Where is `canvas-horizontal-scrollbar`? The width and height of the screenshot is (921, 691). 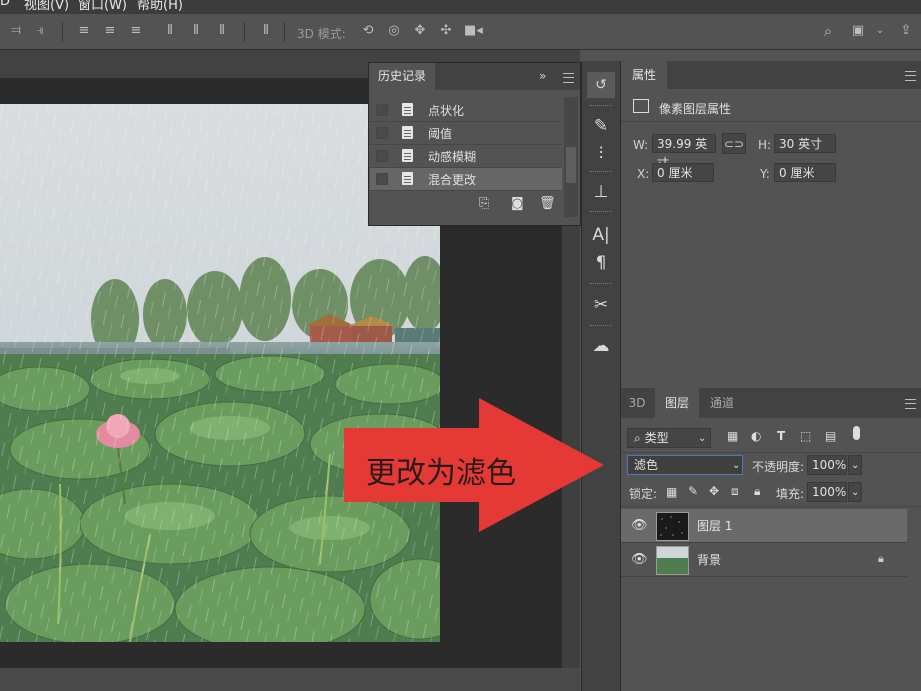 canvas-horizontal-scrollbar is located at coordinates (290, 679).